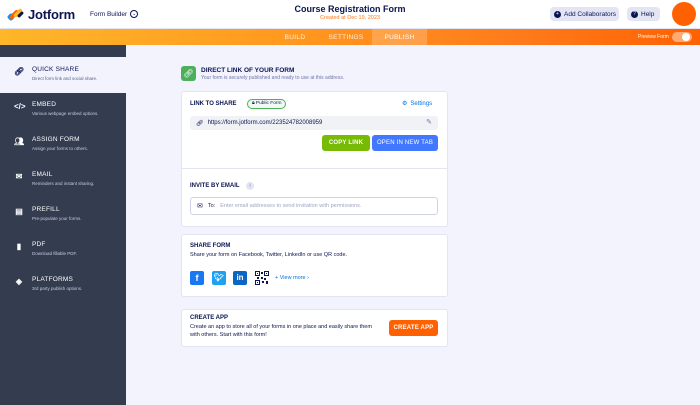  I want to click on facebook-icon: f, so click(197, 278).